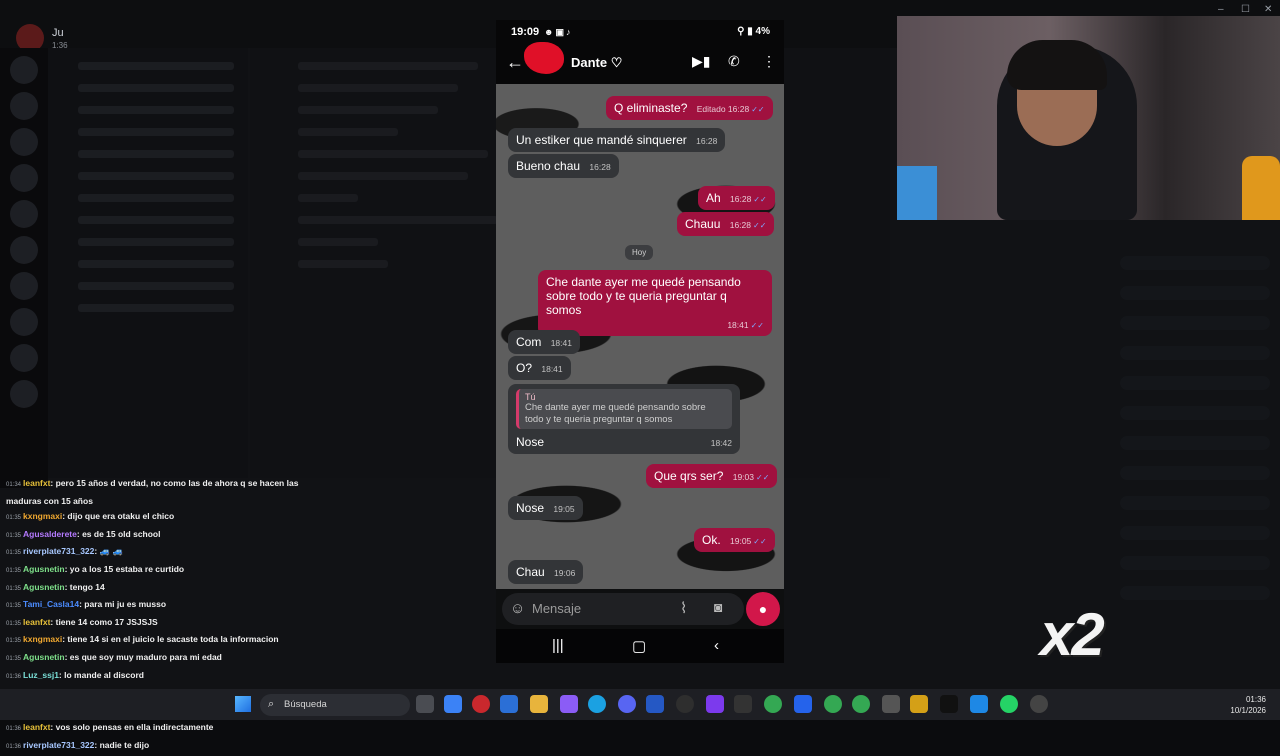 This screenshot has width=1280, height=756. I want to click on store-icon, so click(509, 704).